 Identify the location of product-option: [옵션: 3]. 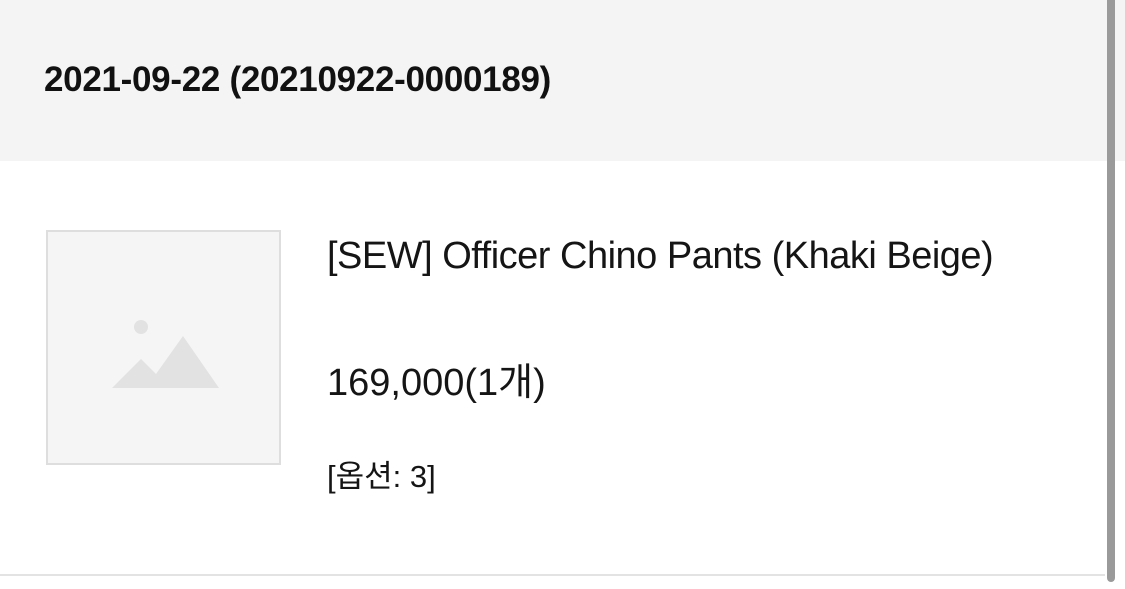
(381, 476).